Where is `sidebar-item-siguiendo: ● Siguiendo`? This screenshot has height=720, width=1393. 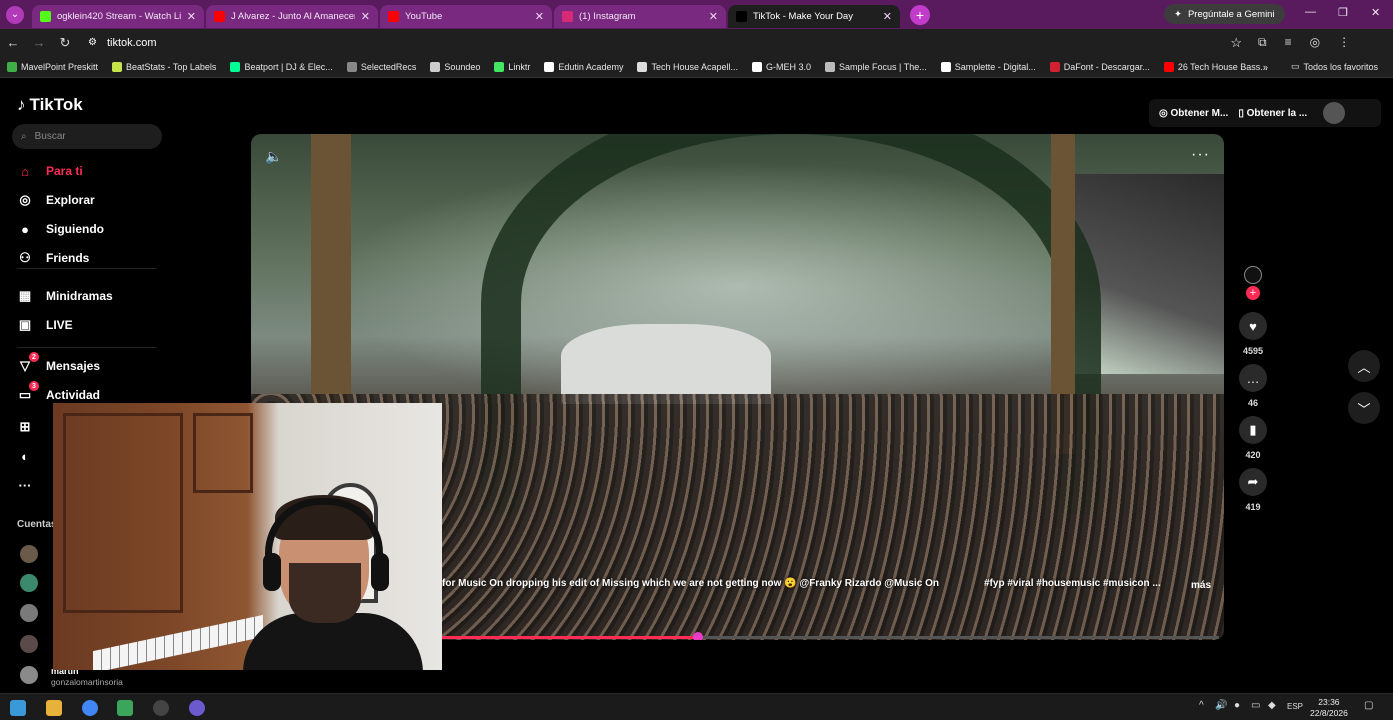 sidebar-item-siguiendo: ● Siguiendo is located at coordinates (60, 229).